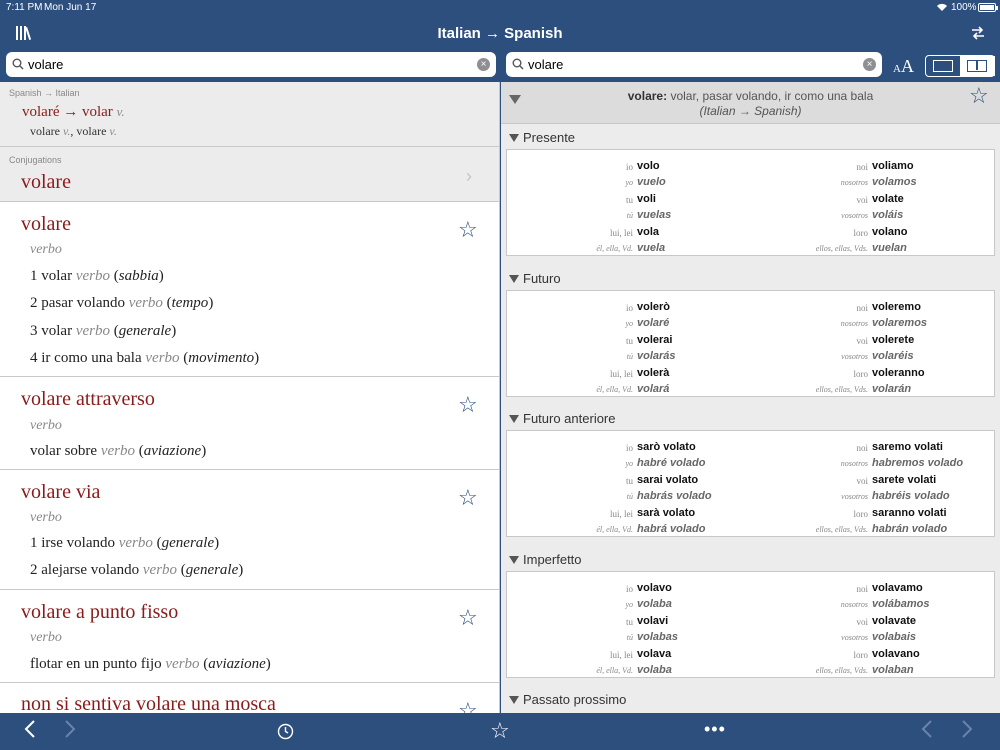  I want to click on tense-label: Futuro anteriore, so click(562, 418).